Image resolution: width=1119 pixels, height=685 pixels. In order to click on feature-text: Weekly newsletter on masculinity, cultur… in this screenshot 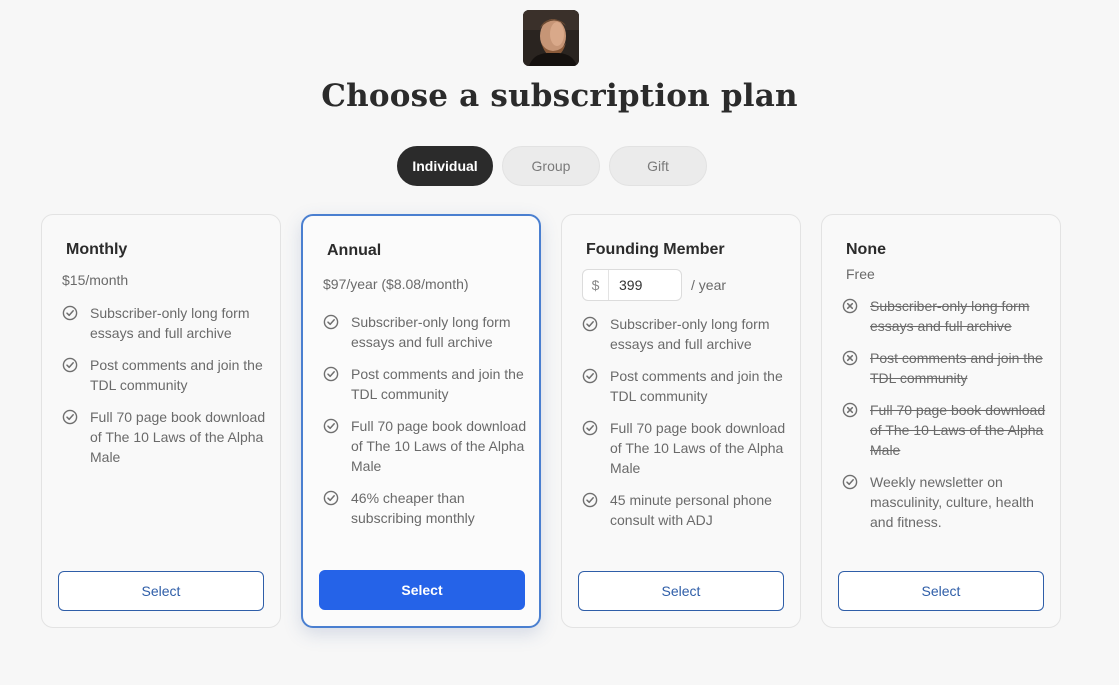, I will do `click(952, 502)`.